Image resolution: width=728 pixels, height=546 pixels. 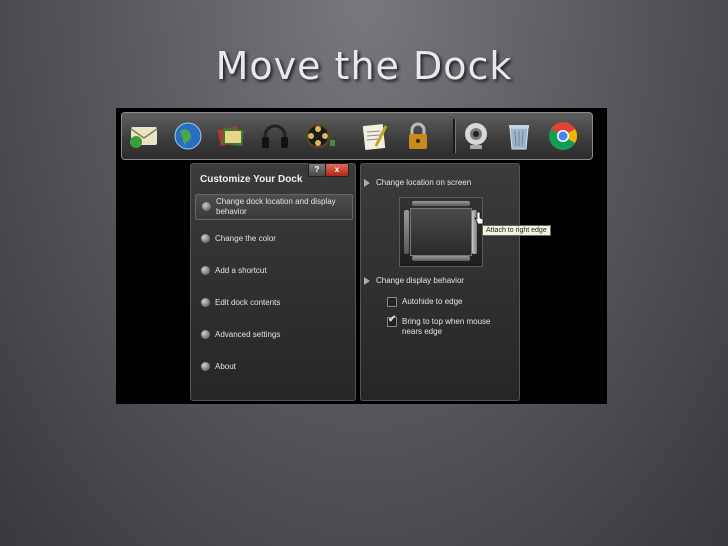 What do you see at coordinates (273, 271) in the screenshot?
I see `menu-item-add-shortcut: Add a shortcut` at bounding box center [273, 271].